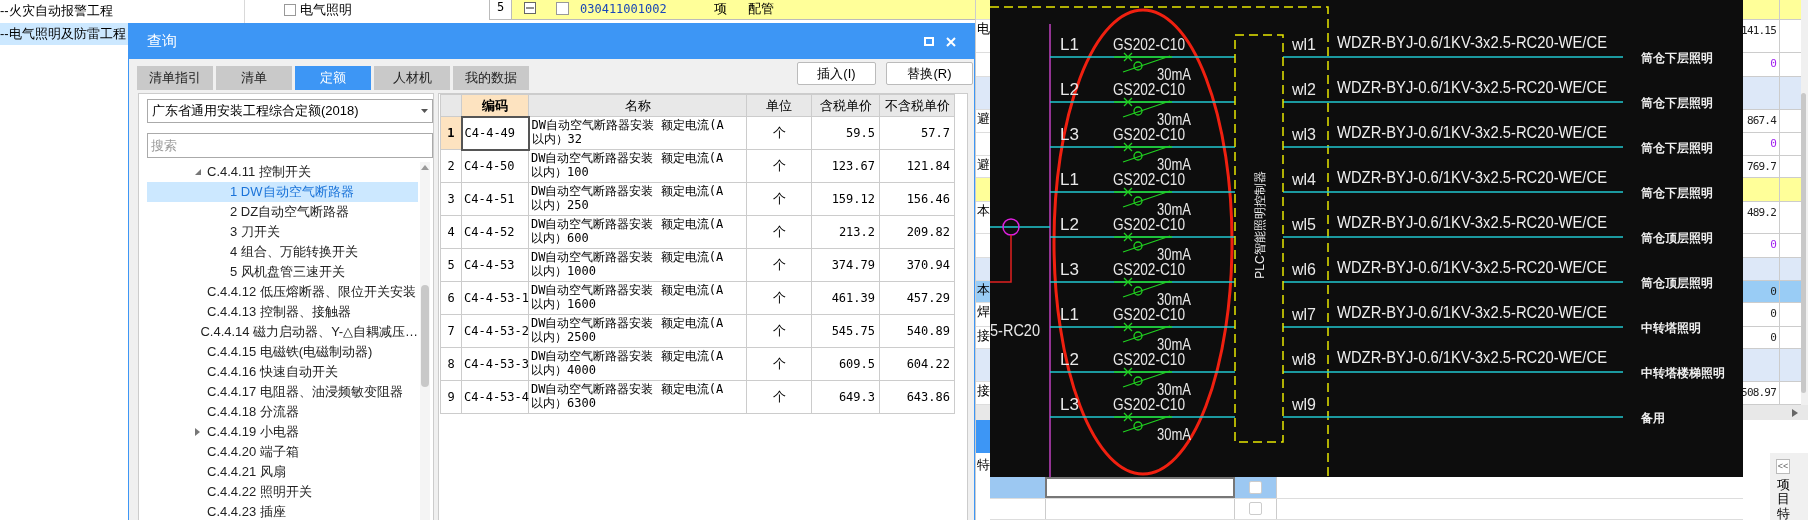 Image resolution: width=1808 pixels, height=520 pixels. I want to click on collapsed-triangle-icon, so click(197, 432).